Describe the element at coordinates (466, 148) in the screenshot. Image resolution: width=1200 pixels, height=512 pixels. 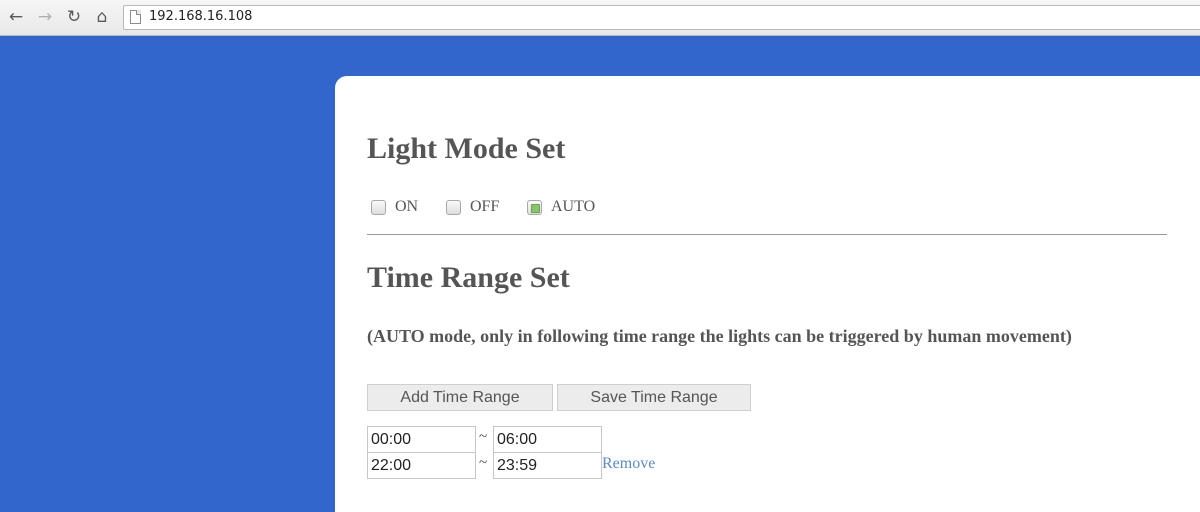
I see `light-mode-title: Light Mode Set` at that location.